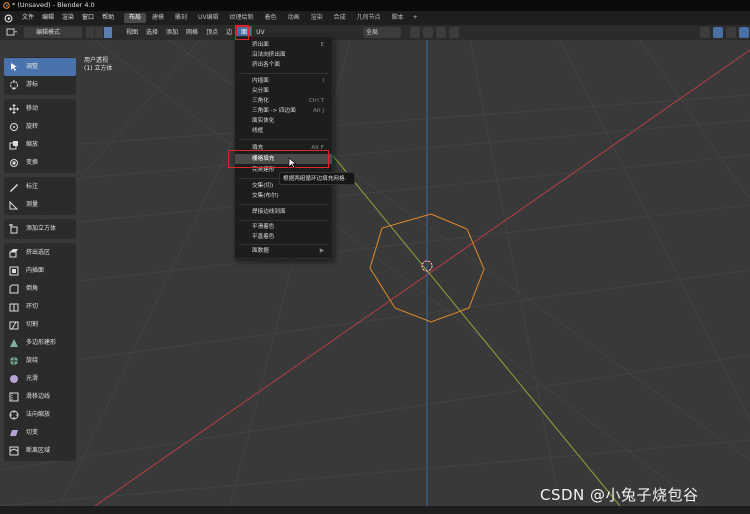  I want to click on menu-window: 窗口, so click(88, 18).